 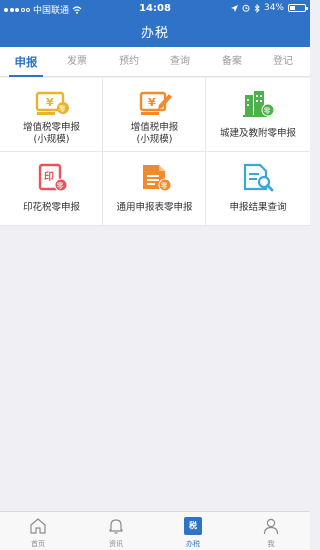 I want to click on general-form-icon: 零, so click(x=156, y=178).